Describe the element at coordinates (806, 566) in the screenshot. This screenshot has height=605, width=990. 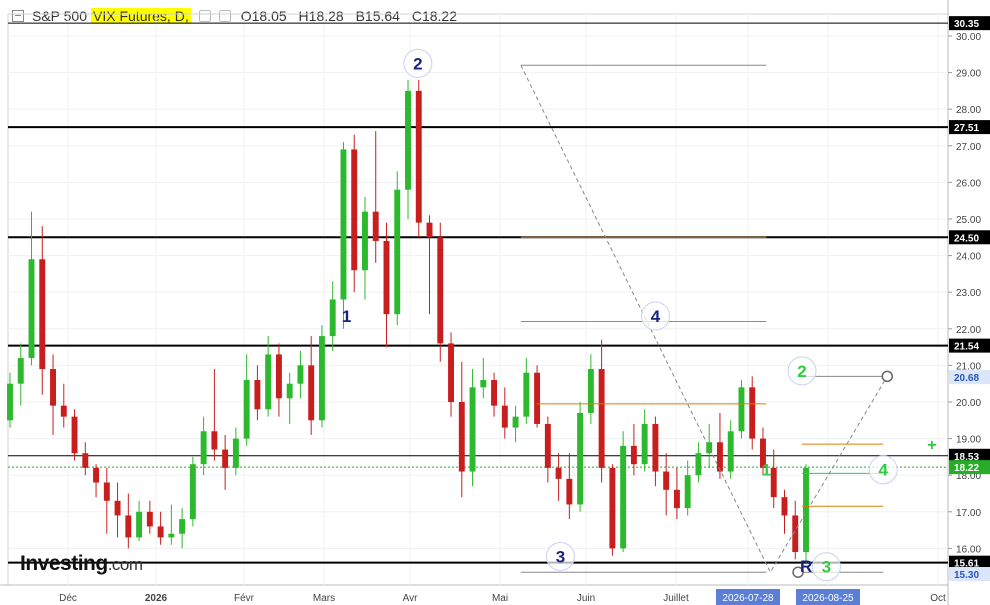
I see `wave-label: R` at that location.